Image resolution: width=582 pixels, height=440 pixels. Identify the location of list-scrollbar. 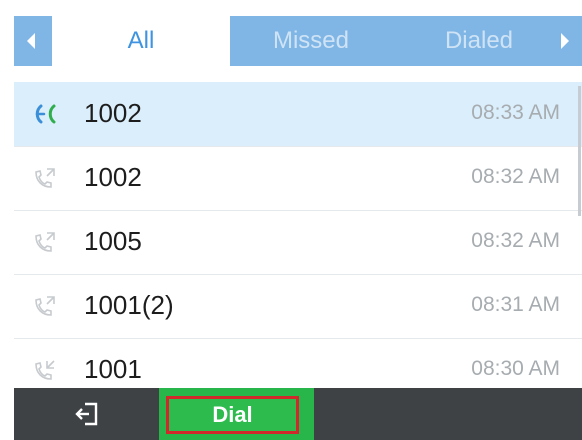
(579, 151).